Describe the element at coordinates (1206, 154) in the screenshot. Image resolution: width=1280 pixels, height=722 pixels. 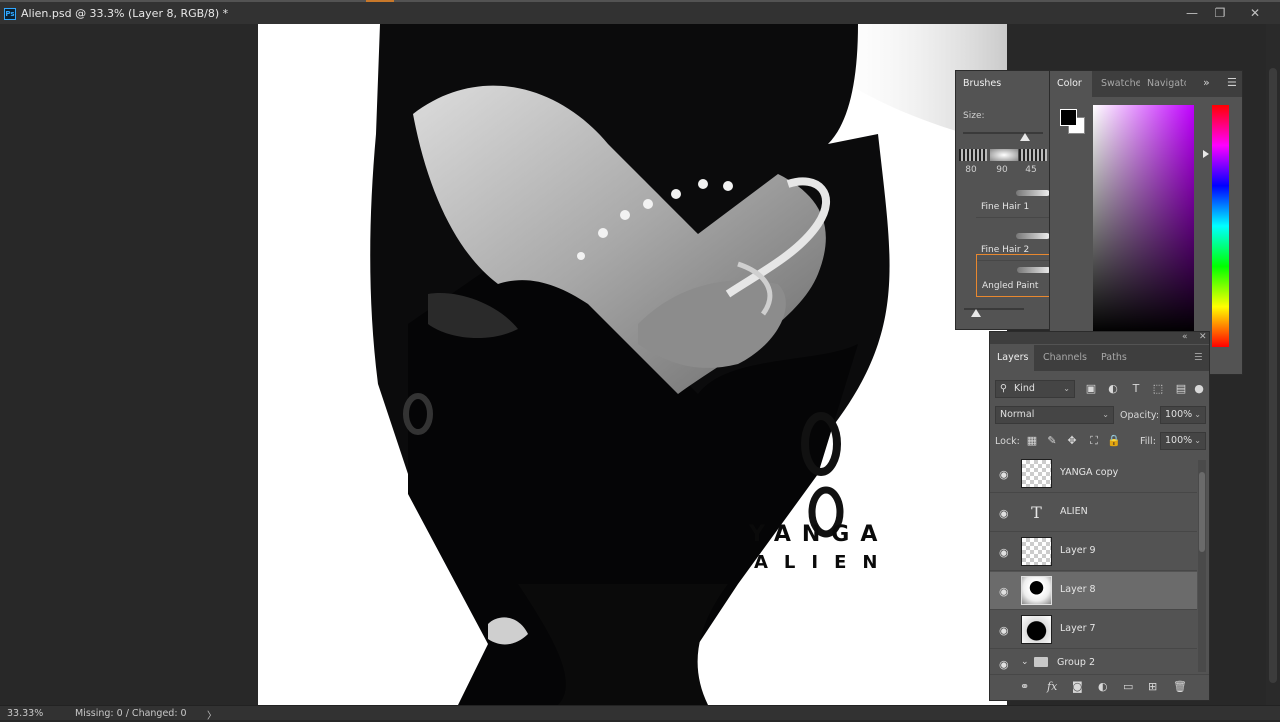
I see `hue-slider-marker` at that location.